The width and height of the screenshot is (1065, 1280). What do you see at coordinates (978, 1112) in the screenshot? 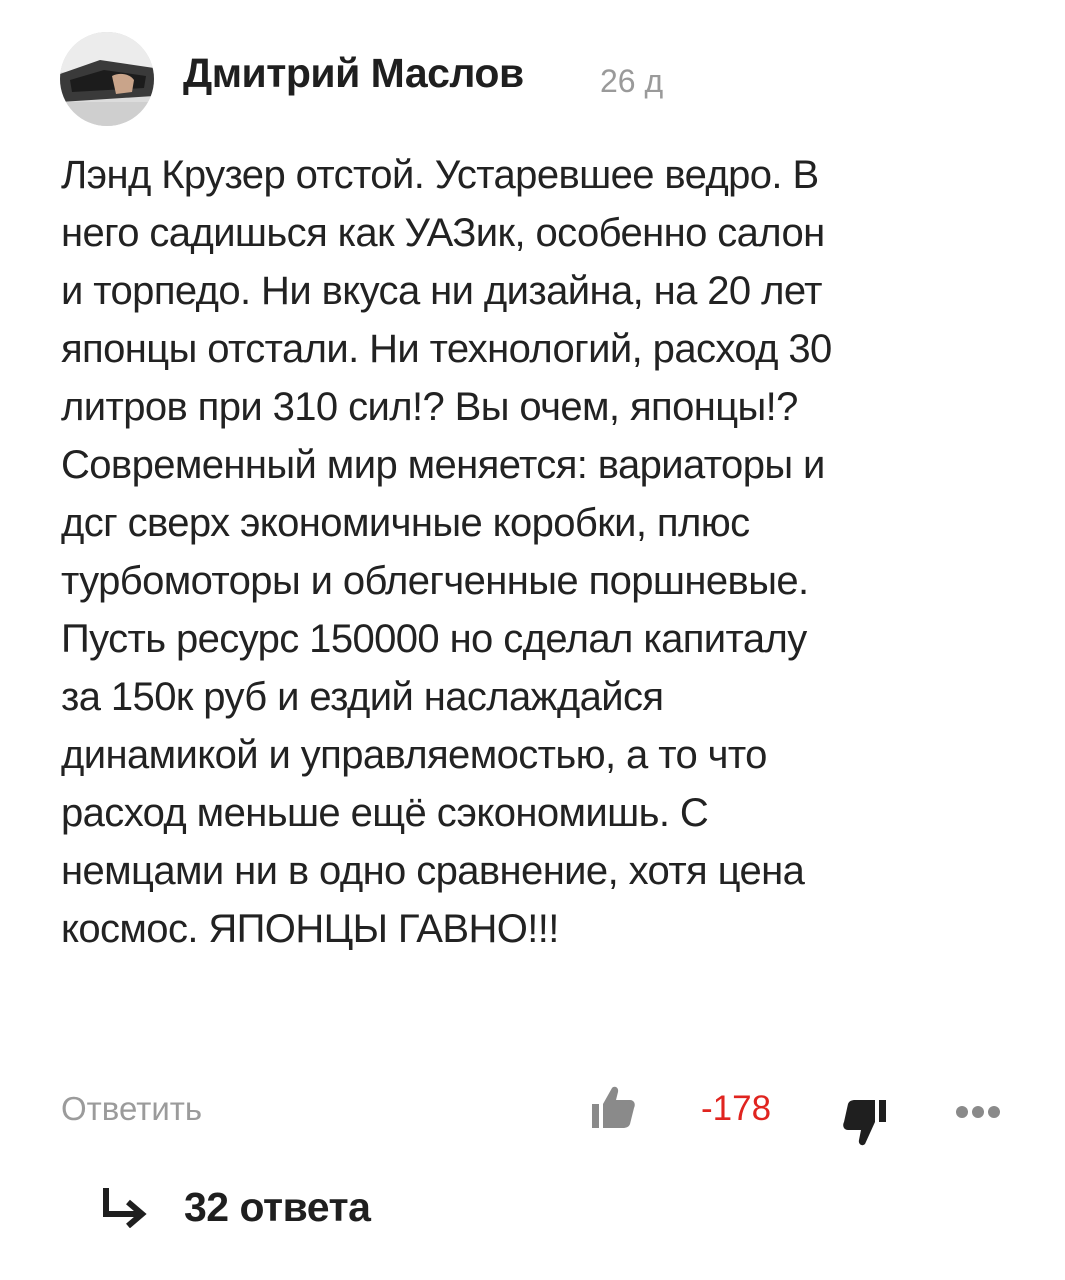
I see `more-dots-icon` at bounding box center [978, 1112].